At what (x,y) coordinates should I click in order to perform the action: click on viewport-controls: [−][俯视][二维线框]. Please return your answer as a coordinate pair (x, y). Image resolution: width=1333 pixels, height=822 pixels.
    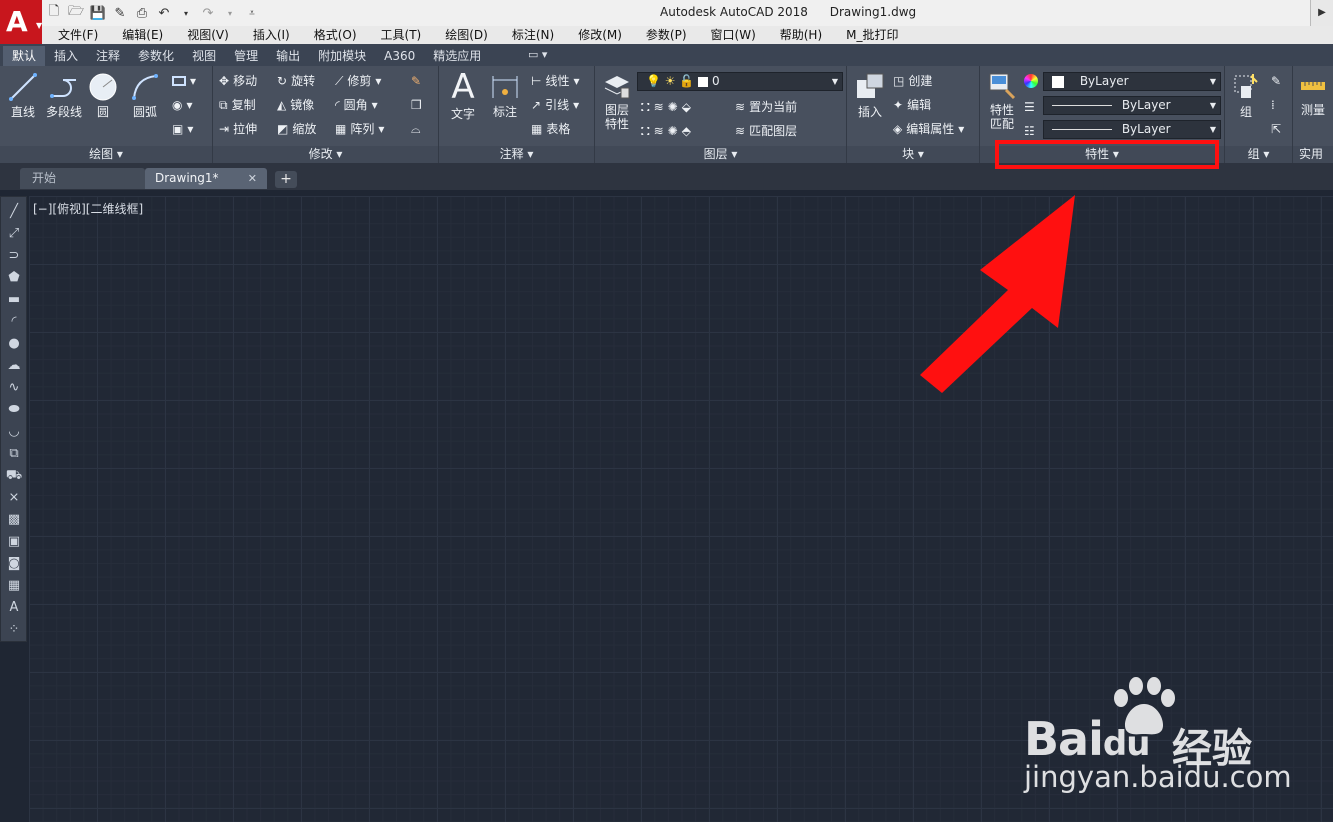
    Looking at the image, I should click on (88, 208).